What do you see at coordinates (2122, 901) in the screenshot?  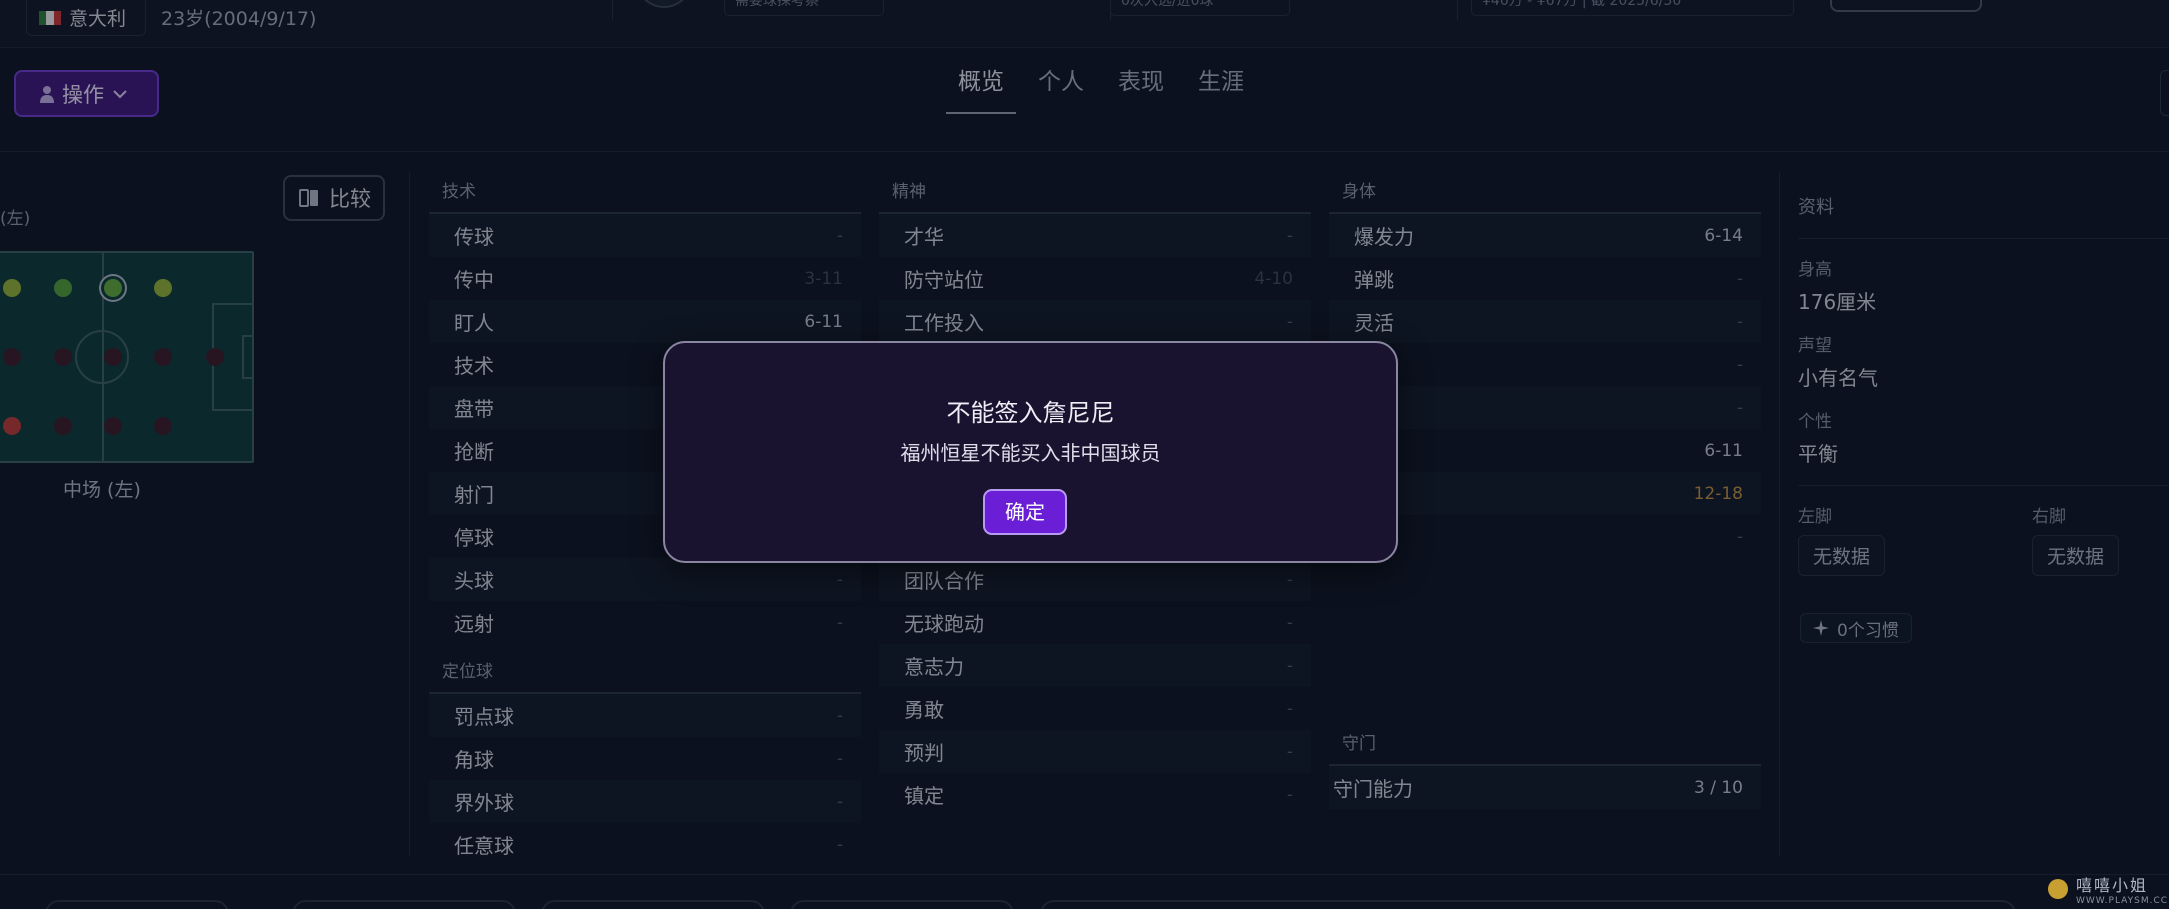 I see `watermark-site: WWW.PLAYSM.CC` at bounding box center [2122, 901].